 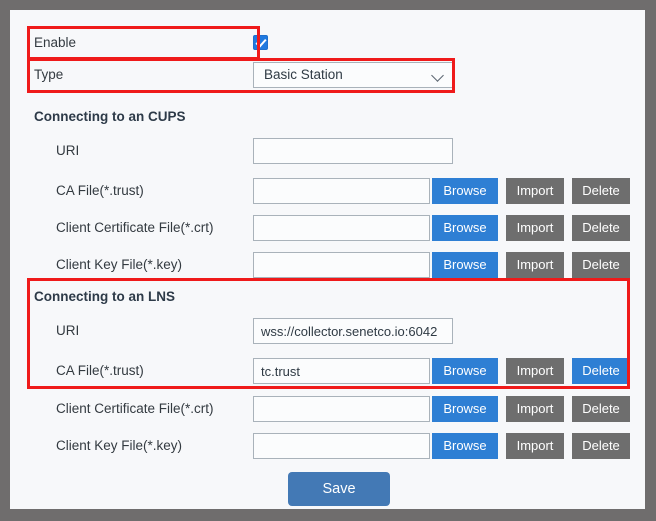 I want to click on lns-ca-file-row: CA File(*.trust) Browse Import Delete, so click(x=327, y=371).